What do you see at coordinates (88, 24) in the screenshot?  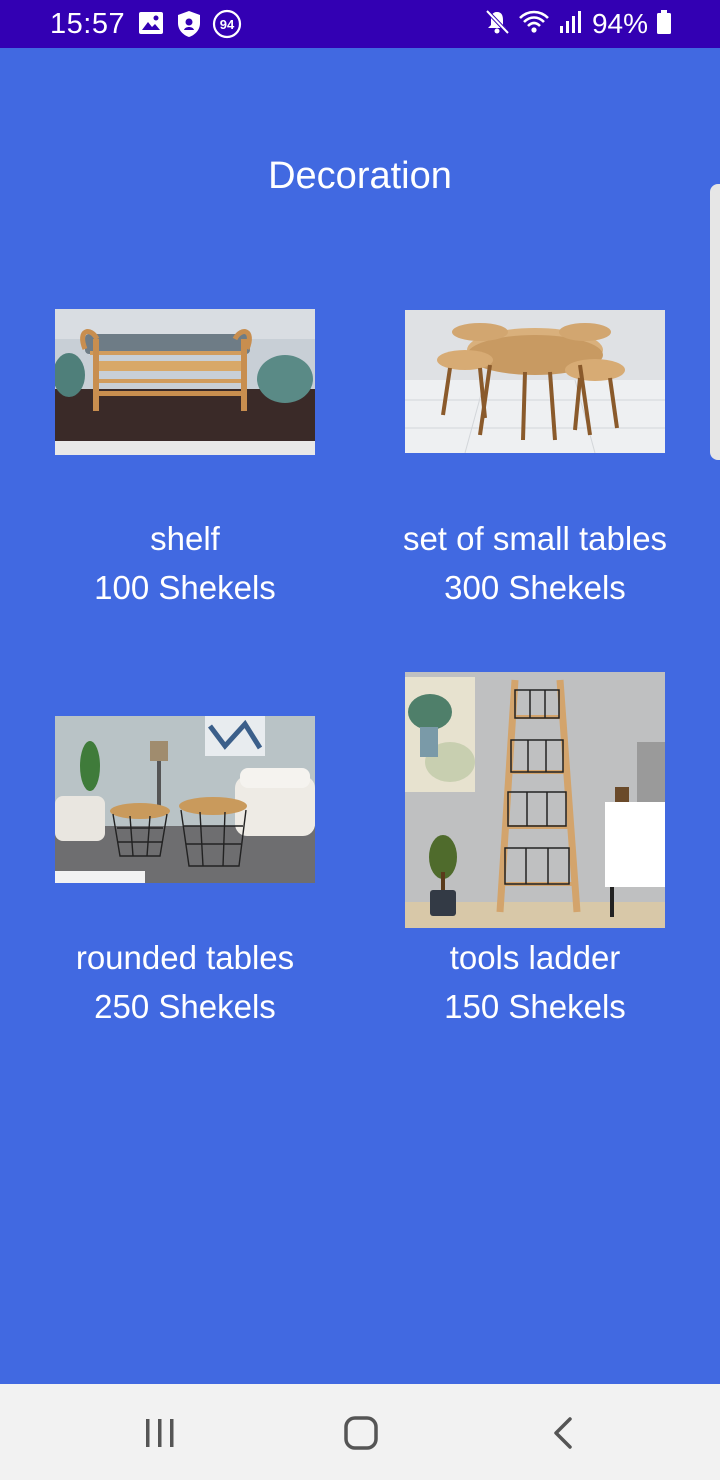 I see `status-time: 15:57` at bounding box center [88, 24].